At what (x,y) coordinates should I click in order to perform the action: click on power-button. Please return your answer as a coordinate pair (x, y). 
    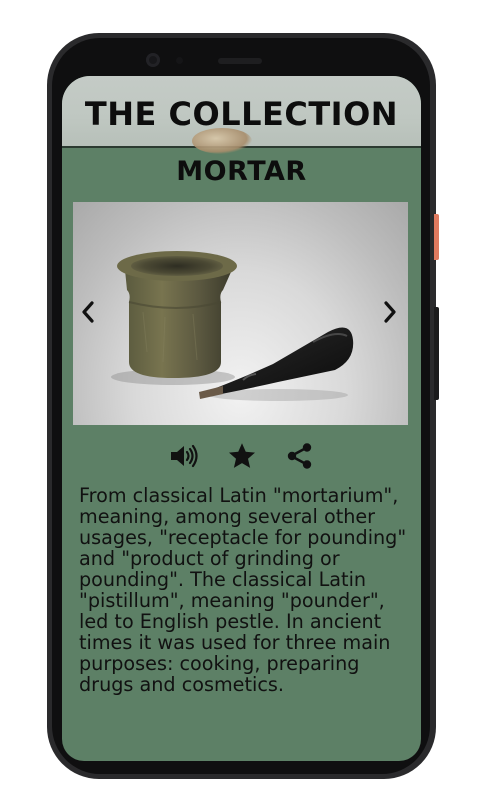
    Looking at the image, I should click on (436, 237).